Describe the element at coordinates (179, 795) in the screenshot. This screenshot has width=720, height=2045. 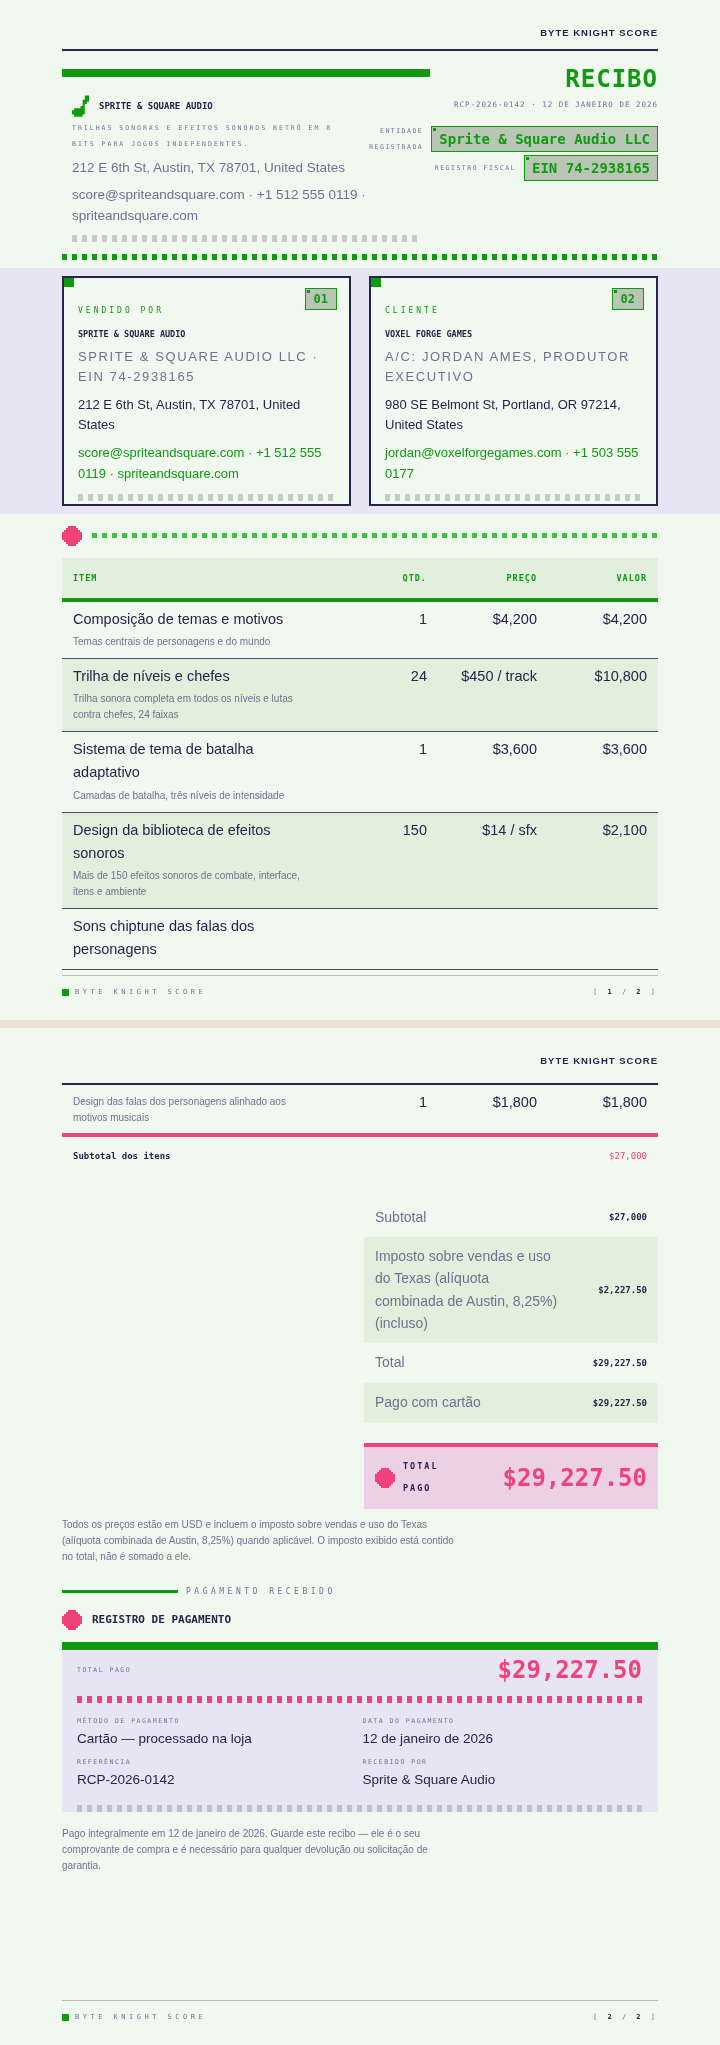
I see `item-description: Camadas de batalha, três níveis de intensidade` at that location.